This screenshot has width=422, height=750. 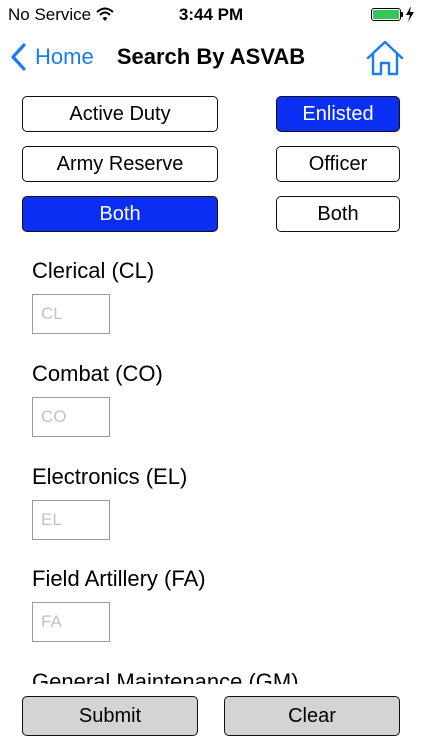 I want to click on general-maintenance-label: General Maintenance (GM), so click(x=165, y=676).